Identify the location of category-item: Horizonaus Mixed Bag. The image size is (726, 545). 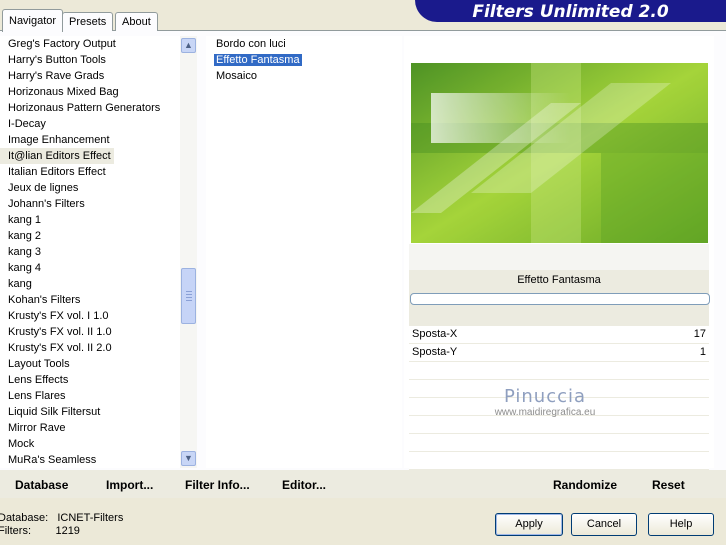
(90, 92).